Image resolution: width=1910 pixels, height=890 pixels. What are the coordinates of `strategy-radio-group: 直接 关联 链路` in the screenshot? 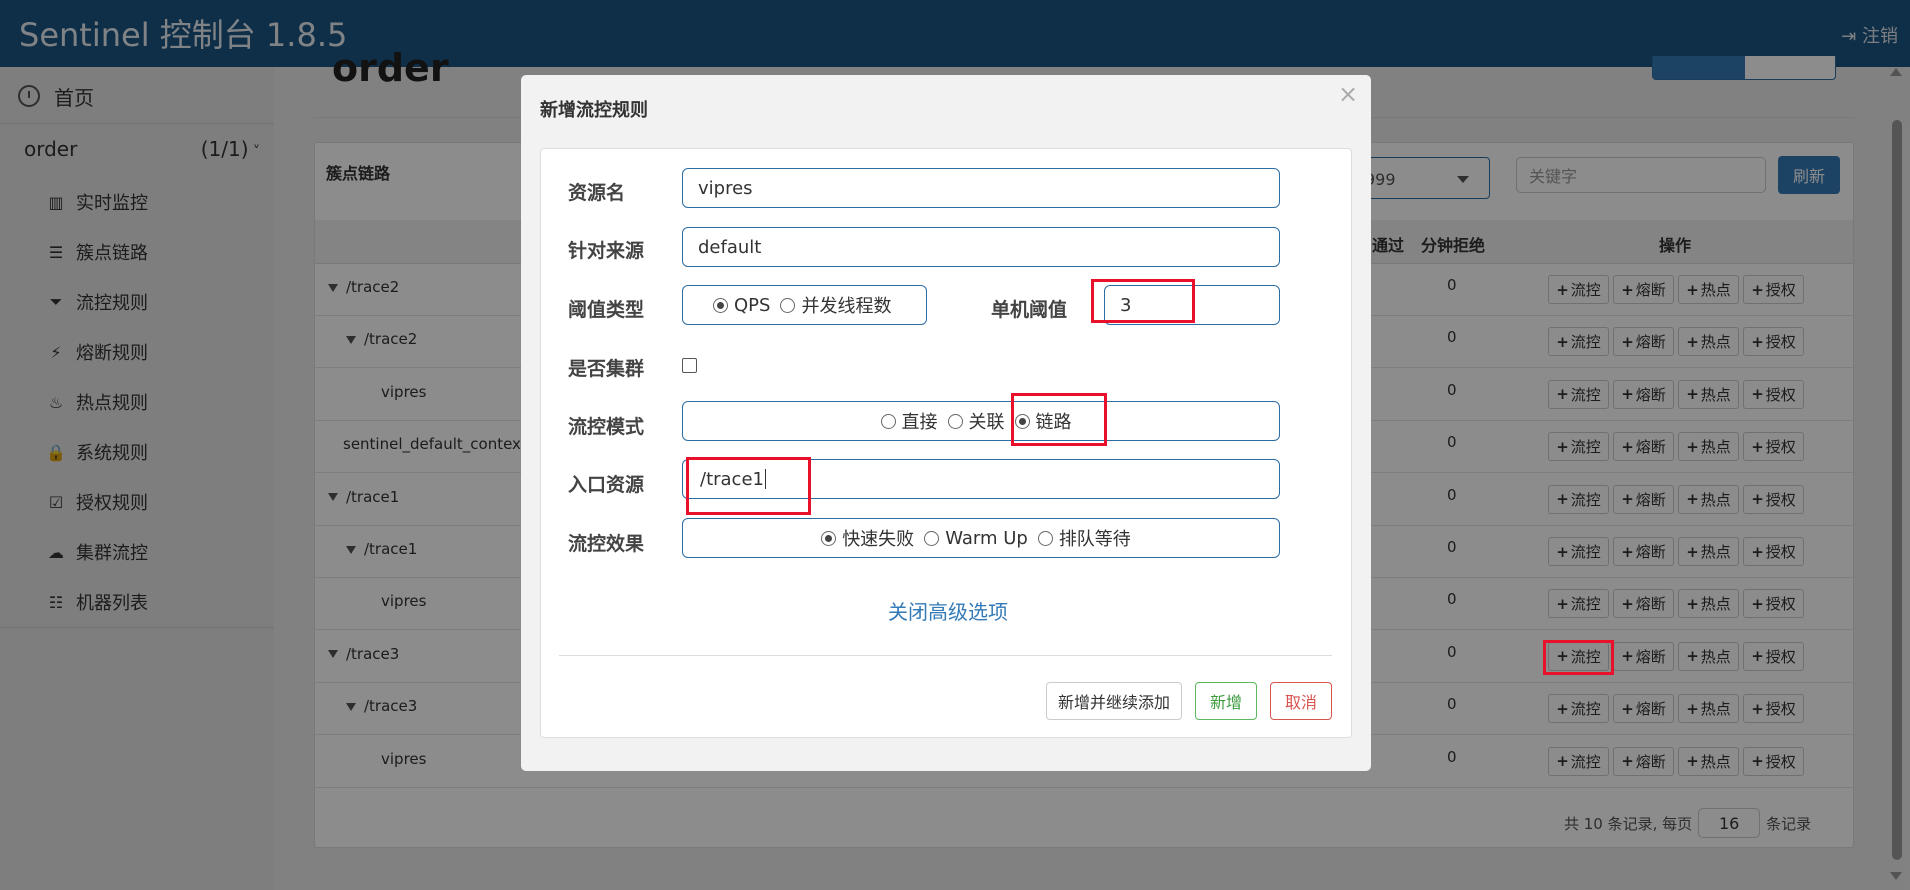 It's located at (981, 421).